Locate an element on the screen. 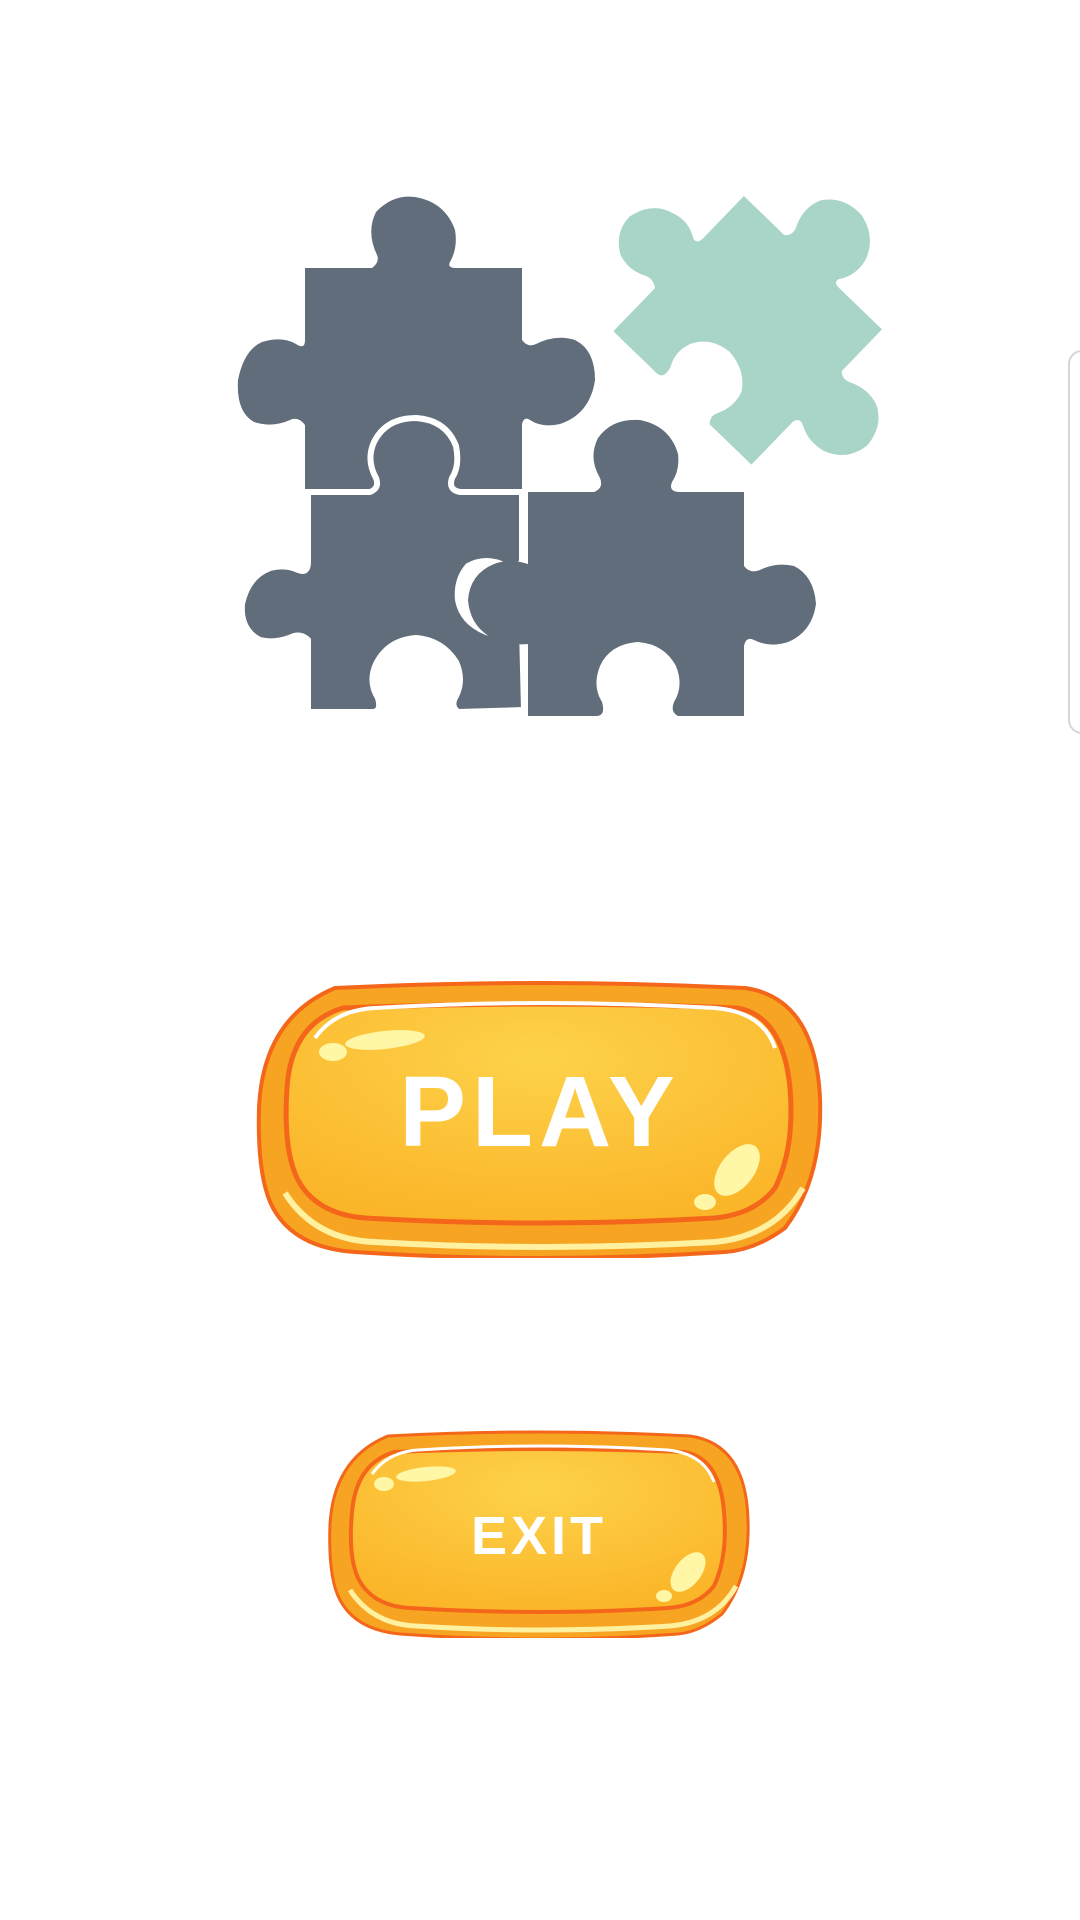  exit-button: EXIT is located at coordinates (539, 1533).